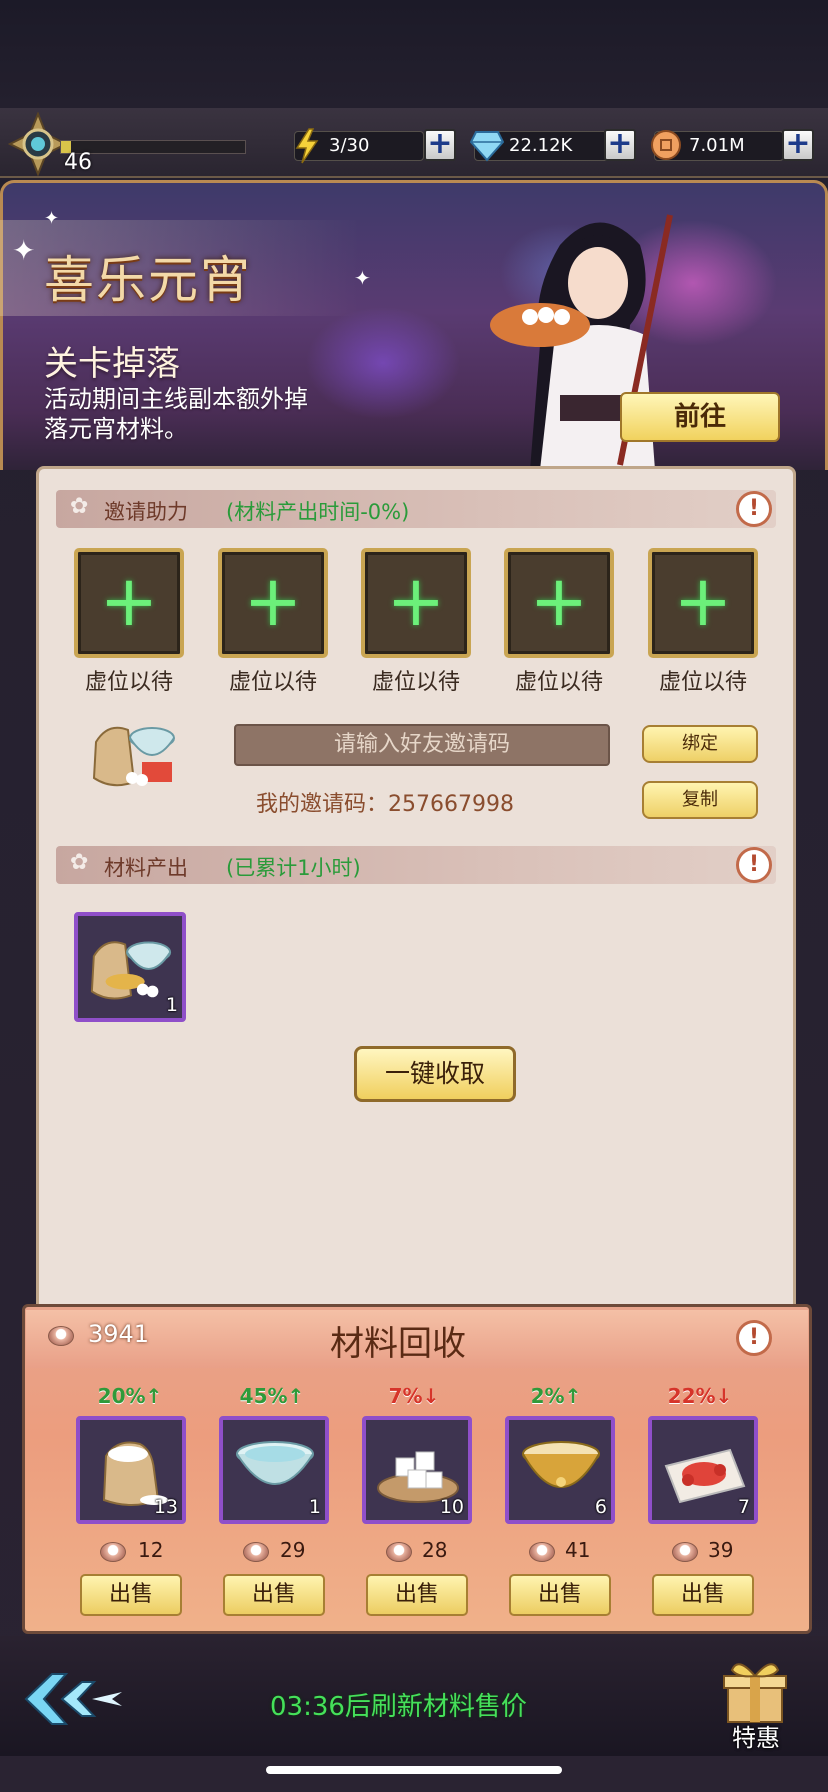 The image size is (828, 1792). What do you see at coordinates (146, 868) in the screenshot?
I see `output-title: 材料产出` at bounding box center [146, 868].